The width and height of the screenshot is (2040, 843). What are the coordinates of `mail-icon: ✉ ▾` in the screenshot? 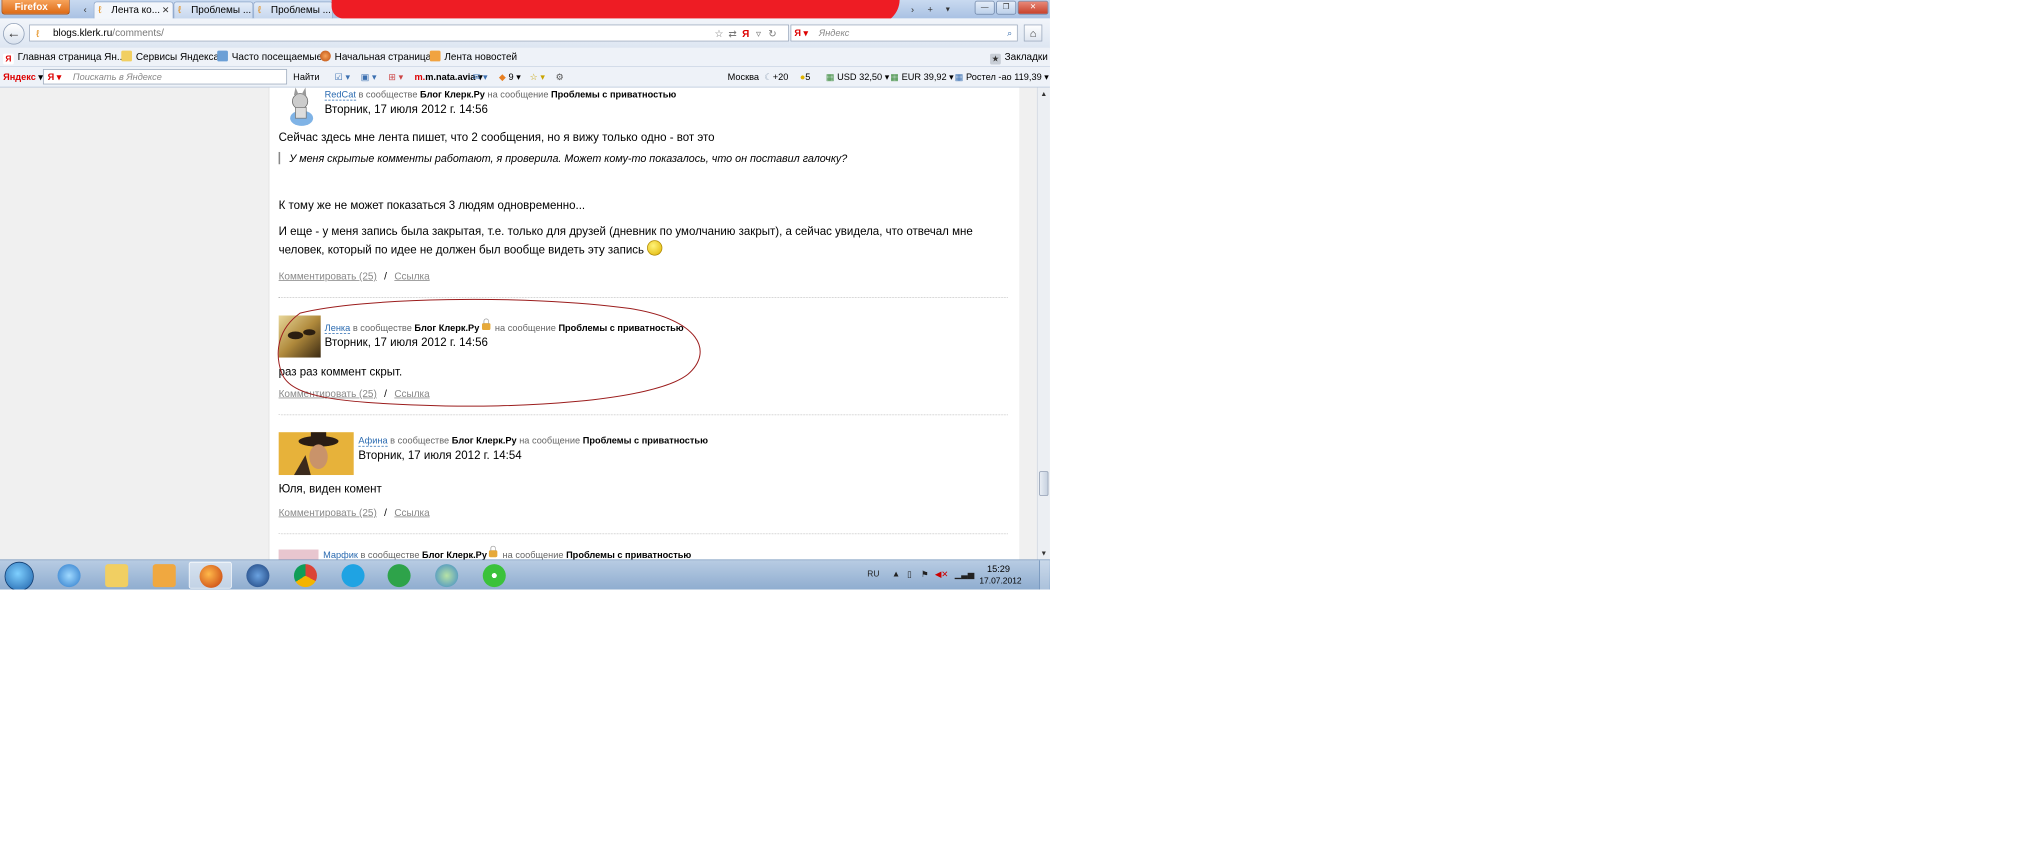 It's located at (480, 77).